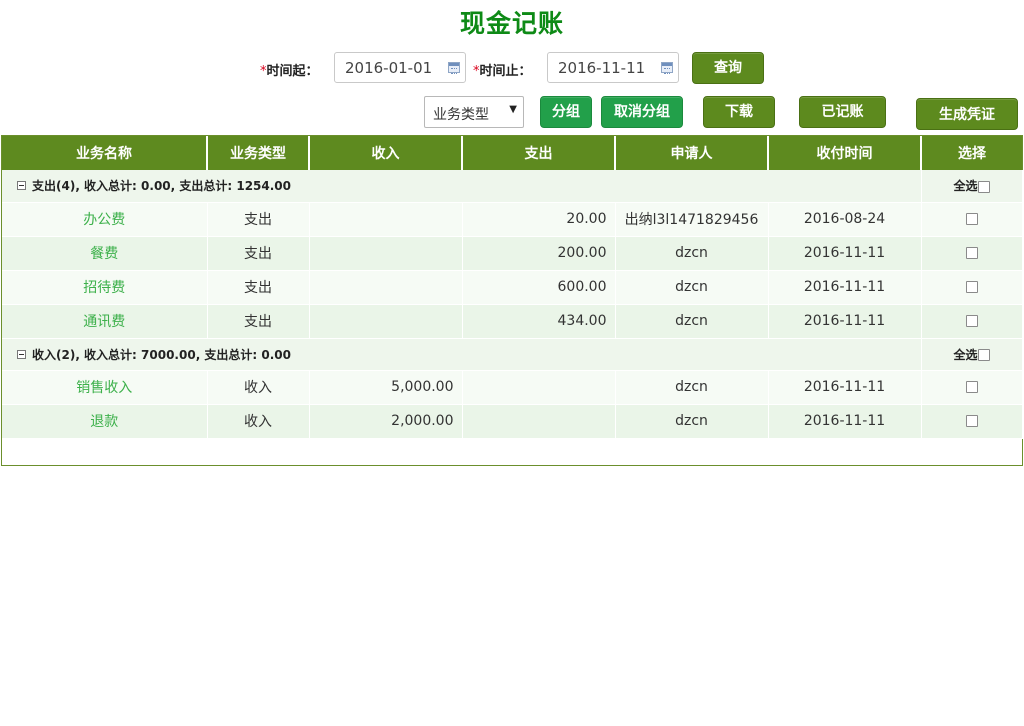  What do you see at coordinates (386, 421) in the screenshot?
I see `cell-income: 2,000.00` at bounding box center [386, 421].